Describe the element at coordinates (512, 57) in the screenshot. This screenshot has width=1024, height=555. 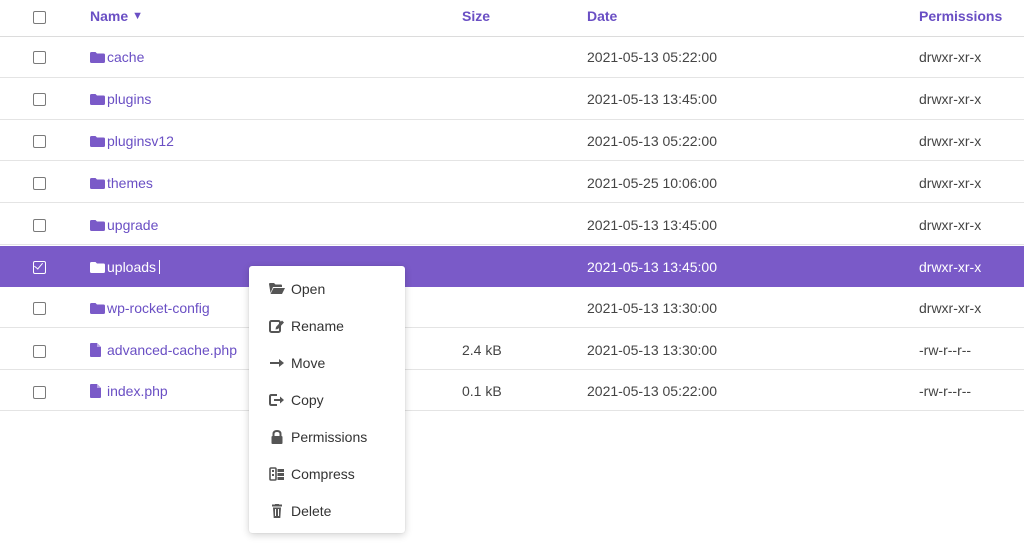
I see `table-row: cache 2021-05-13 05:22:00 drwxr-xr-x` at that location.